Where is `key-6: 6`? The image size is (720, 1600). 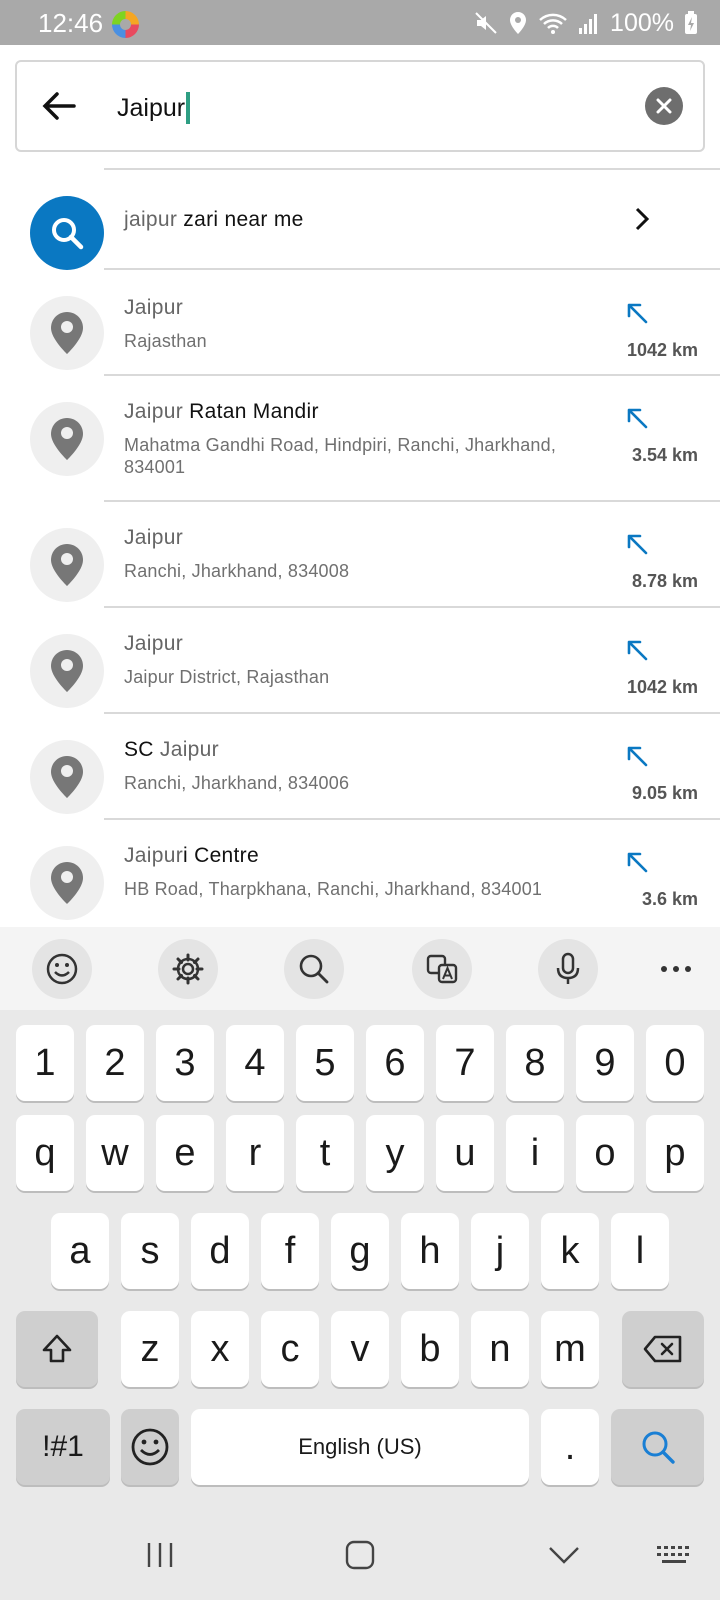 key-6: 6 is located at coordinates (395, 1063).